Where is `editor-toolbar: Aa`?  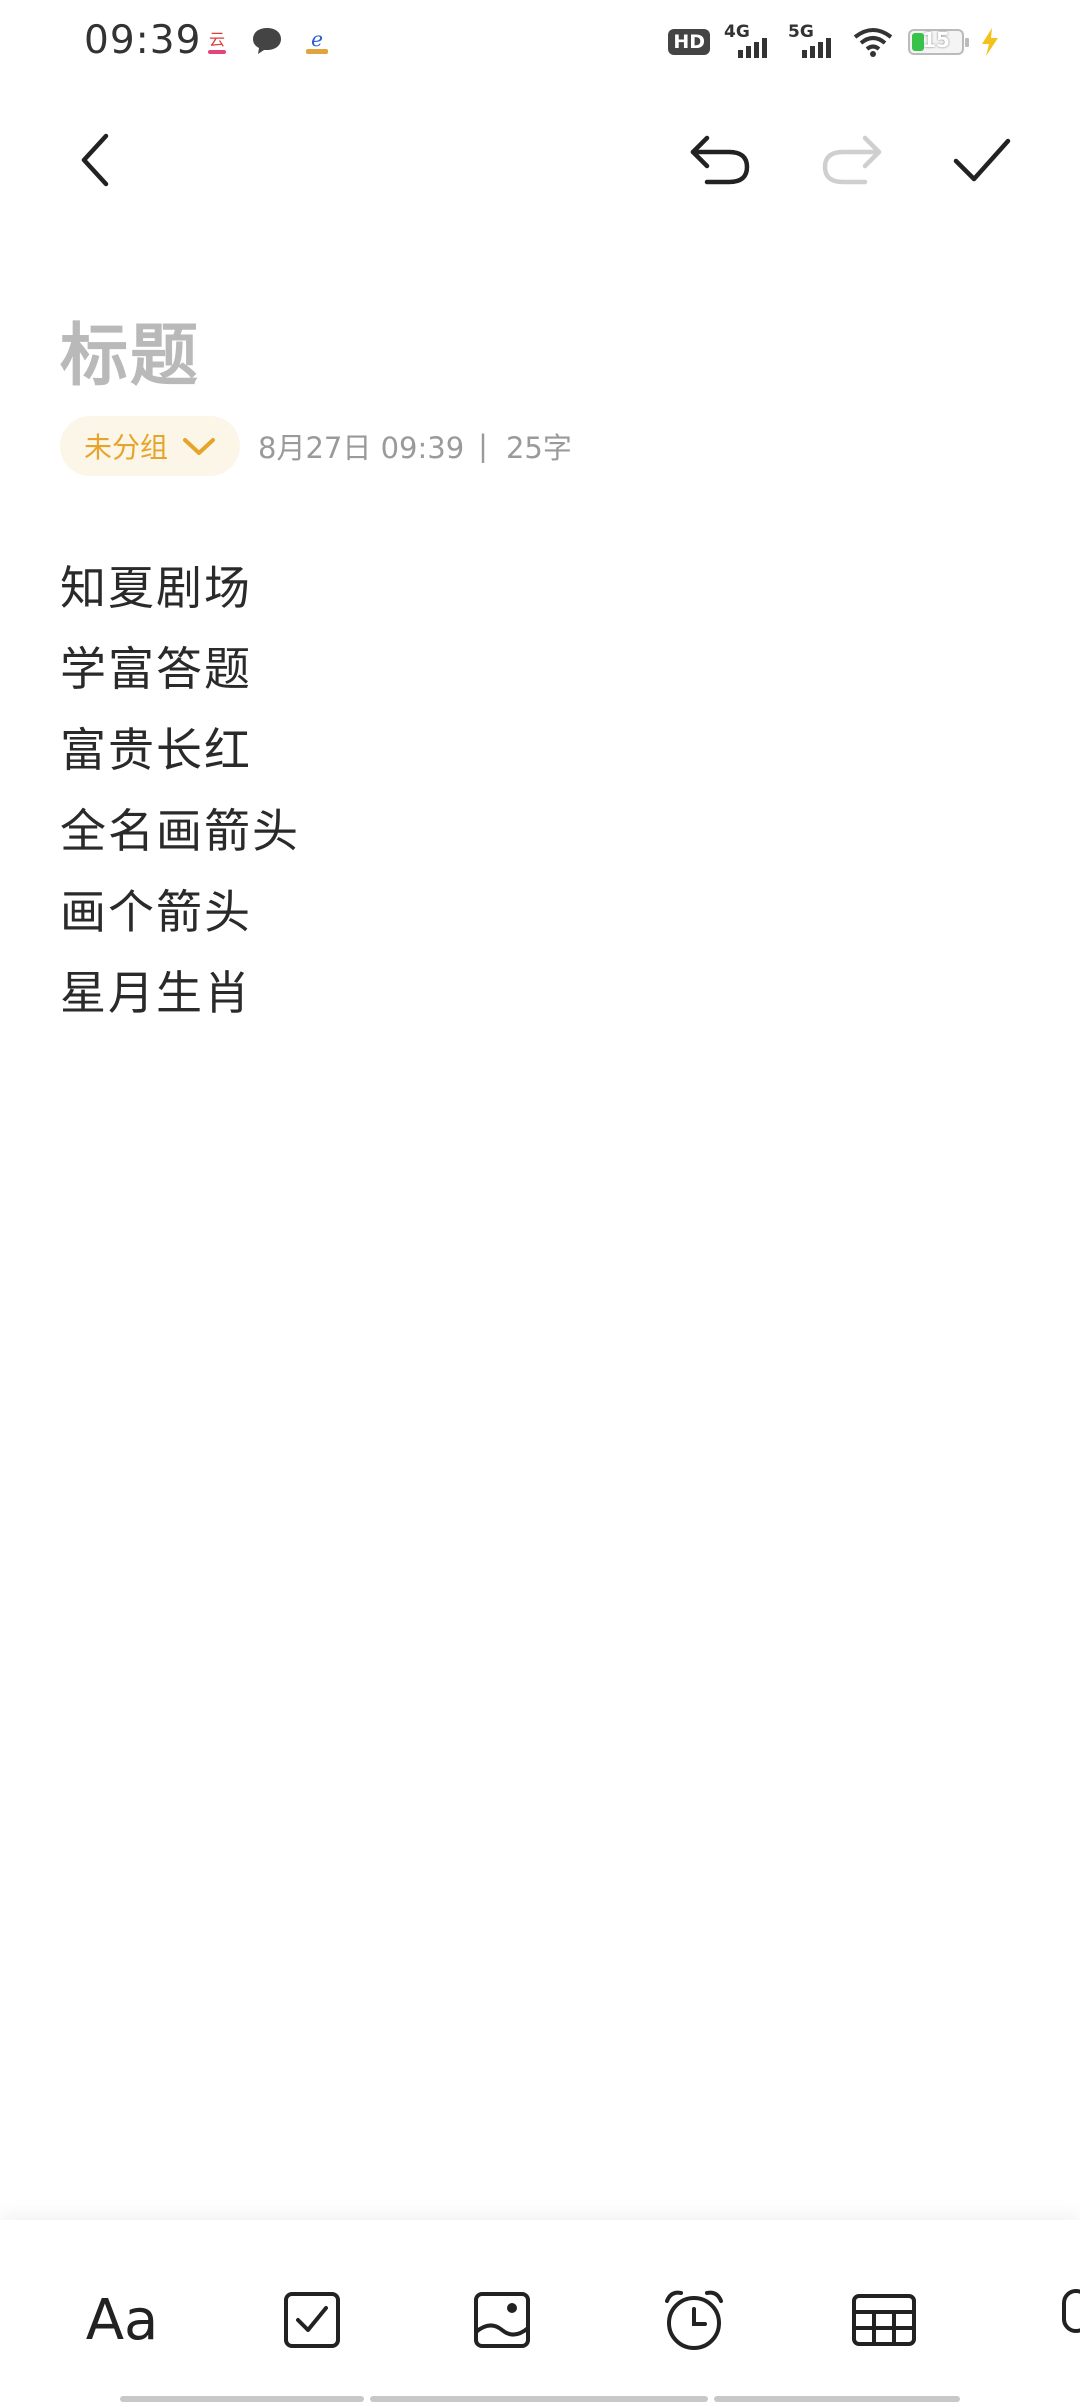 editor-toolbar: Aa is located at coordinates (540, 2314).